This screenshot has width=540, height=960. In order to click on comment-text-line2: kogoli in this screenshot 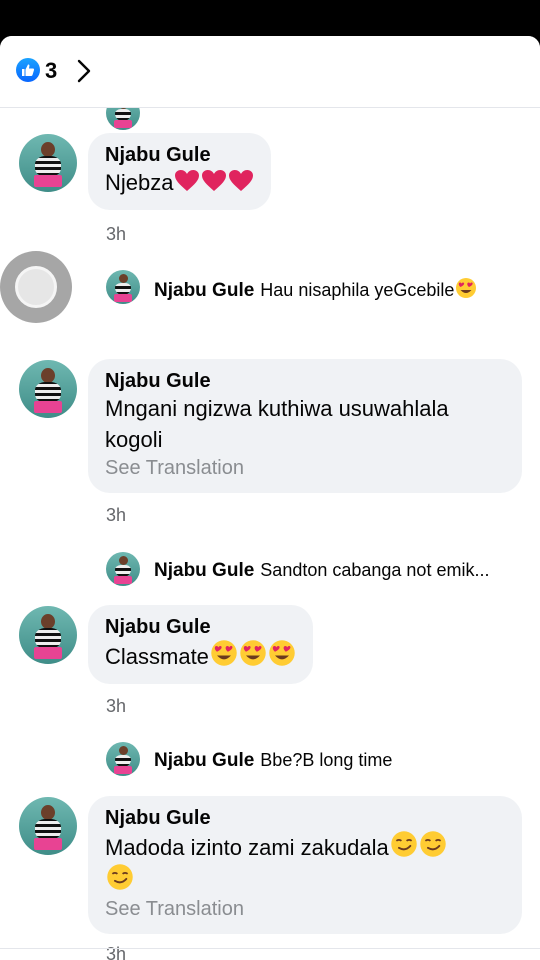, I will do `click(134, 439)`.